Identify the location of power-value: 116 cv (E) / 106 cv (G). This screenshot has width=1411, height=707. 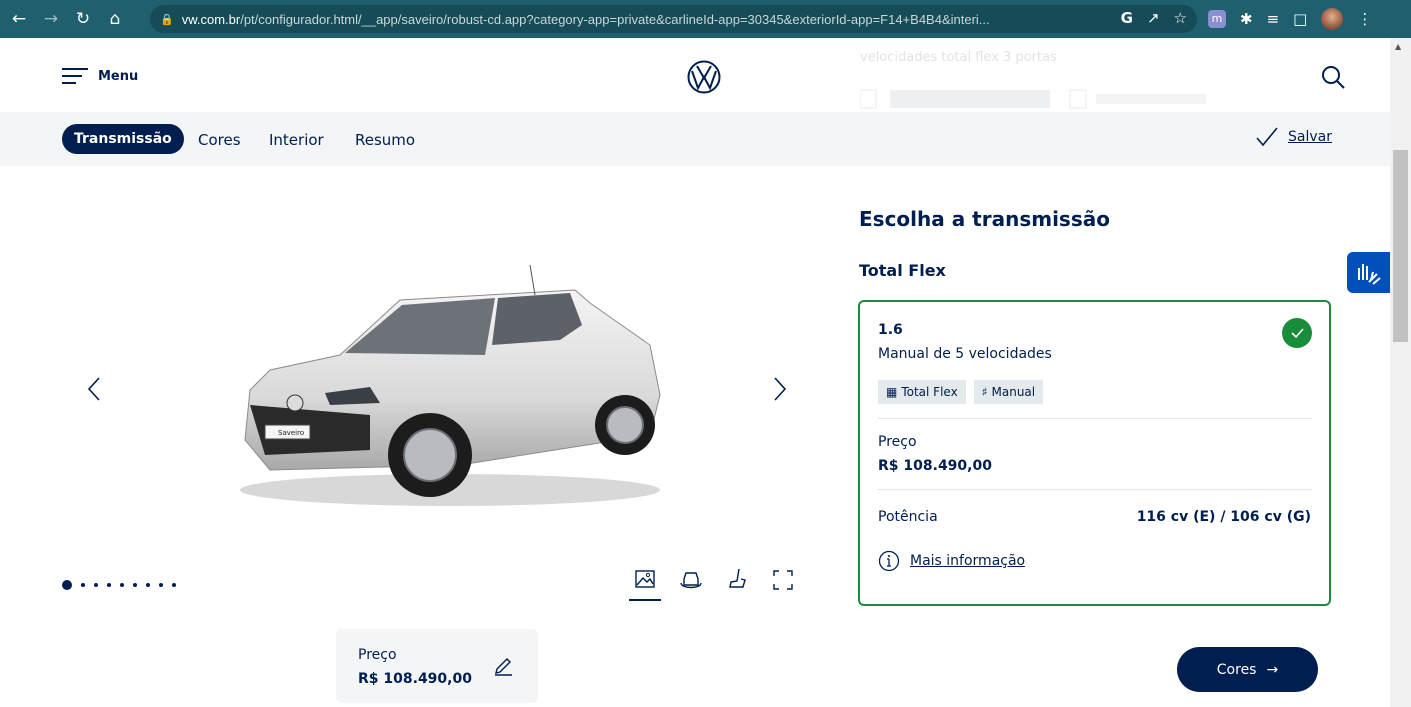
(1223, 517).